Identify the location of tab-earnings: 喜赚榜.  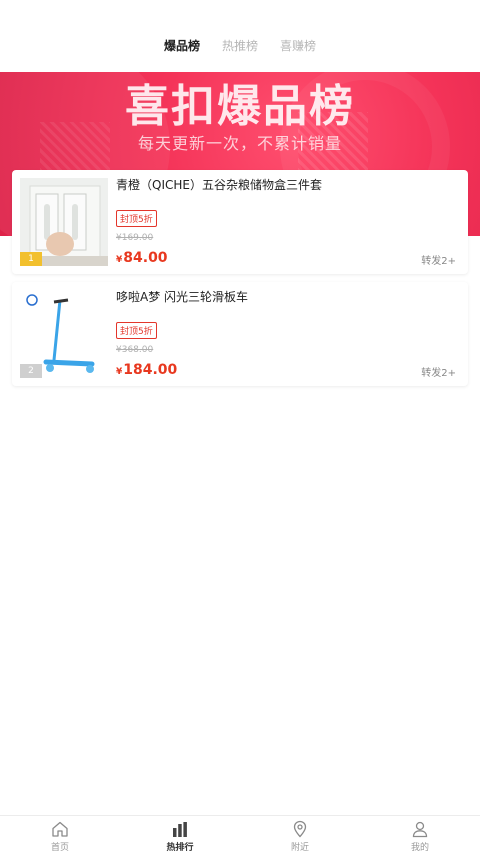
(298, 45).